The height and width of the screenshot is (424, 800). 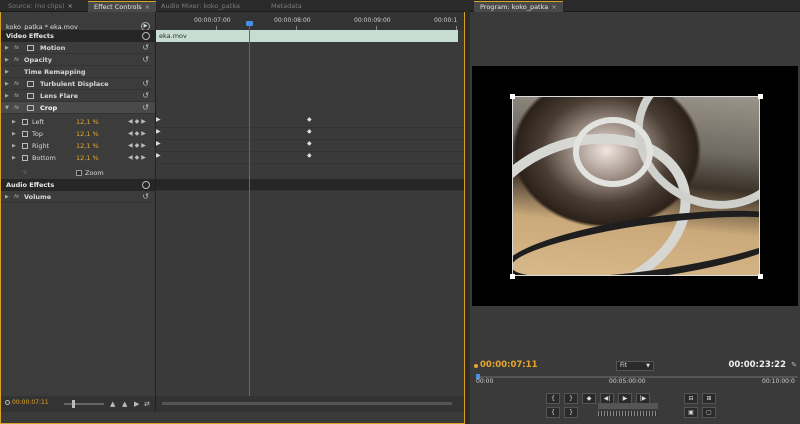 I want to click on collapse-triangle-icon: ▼, so click(x=7, y=108).